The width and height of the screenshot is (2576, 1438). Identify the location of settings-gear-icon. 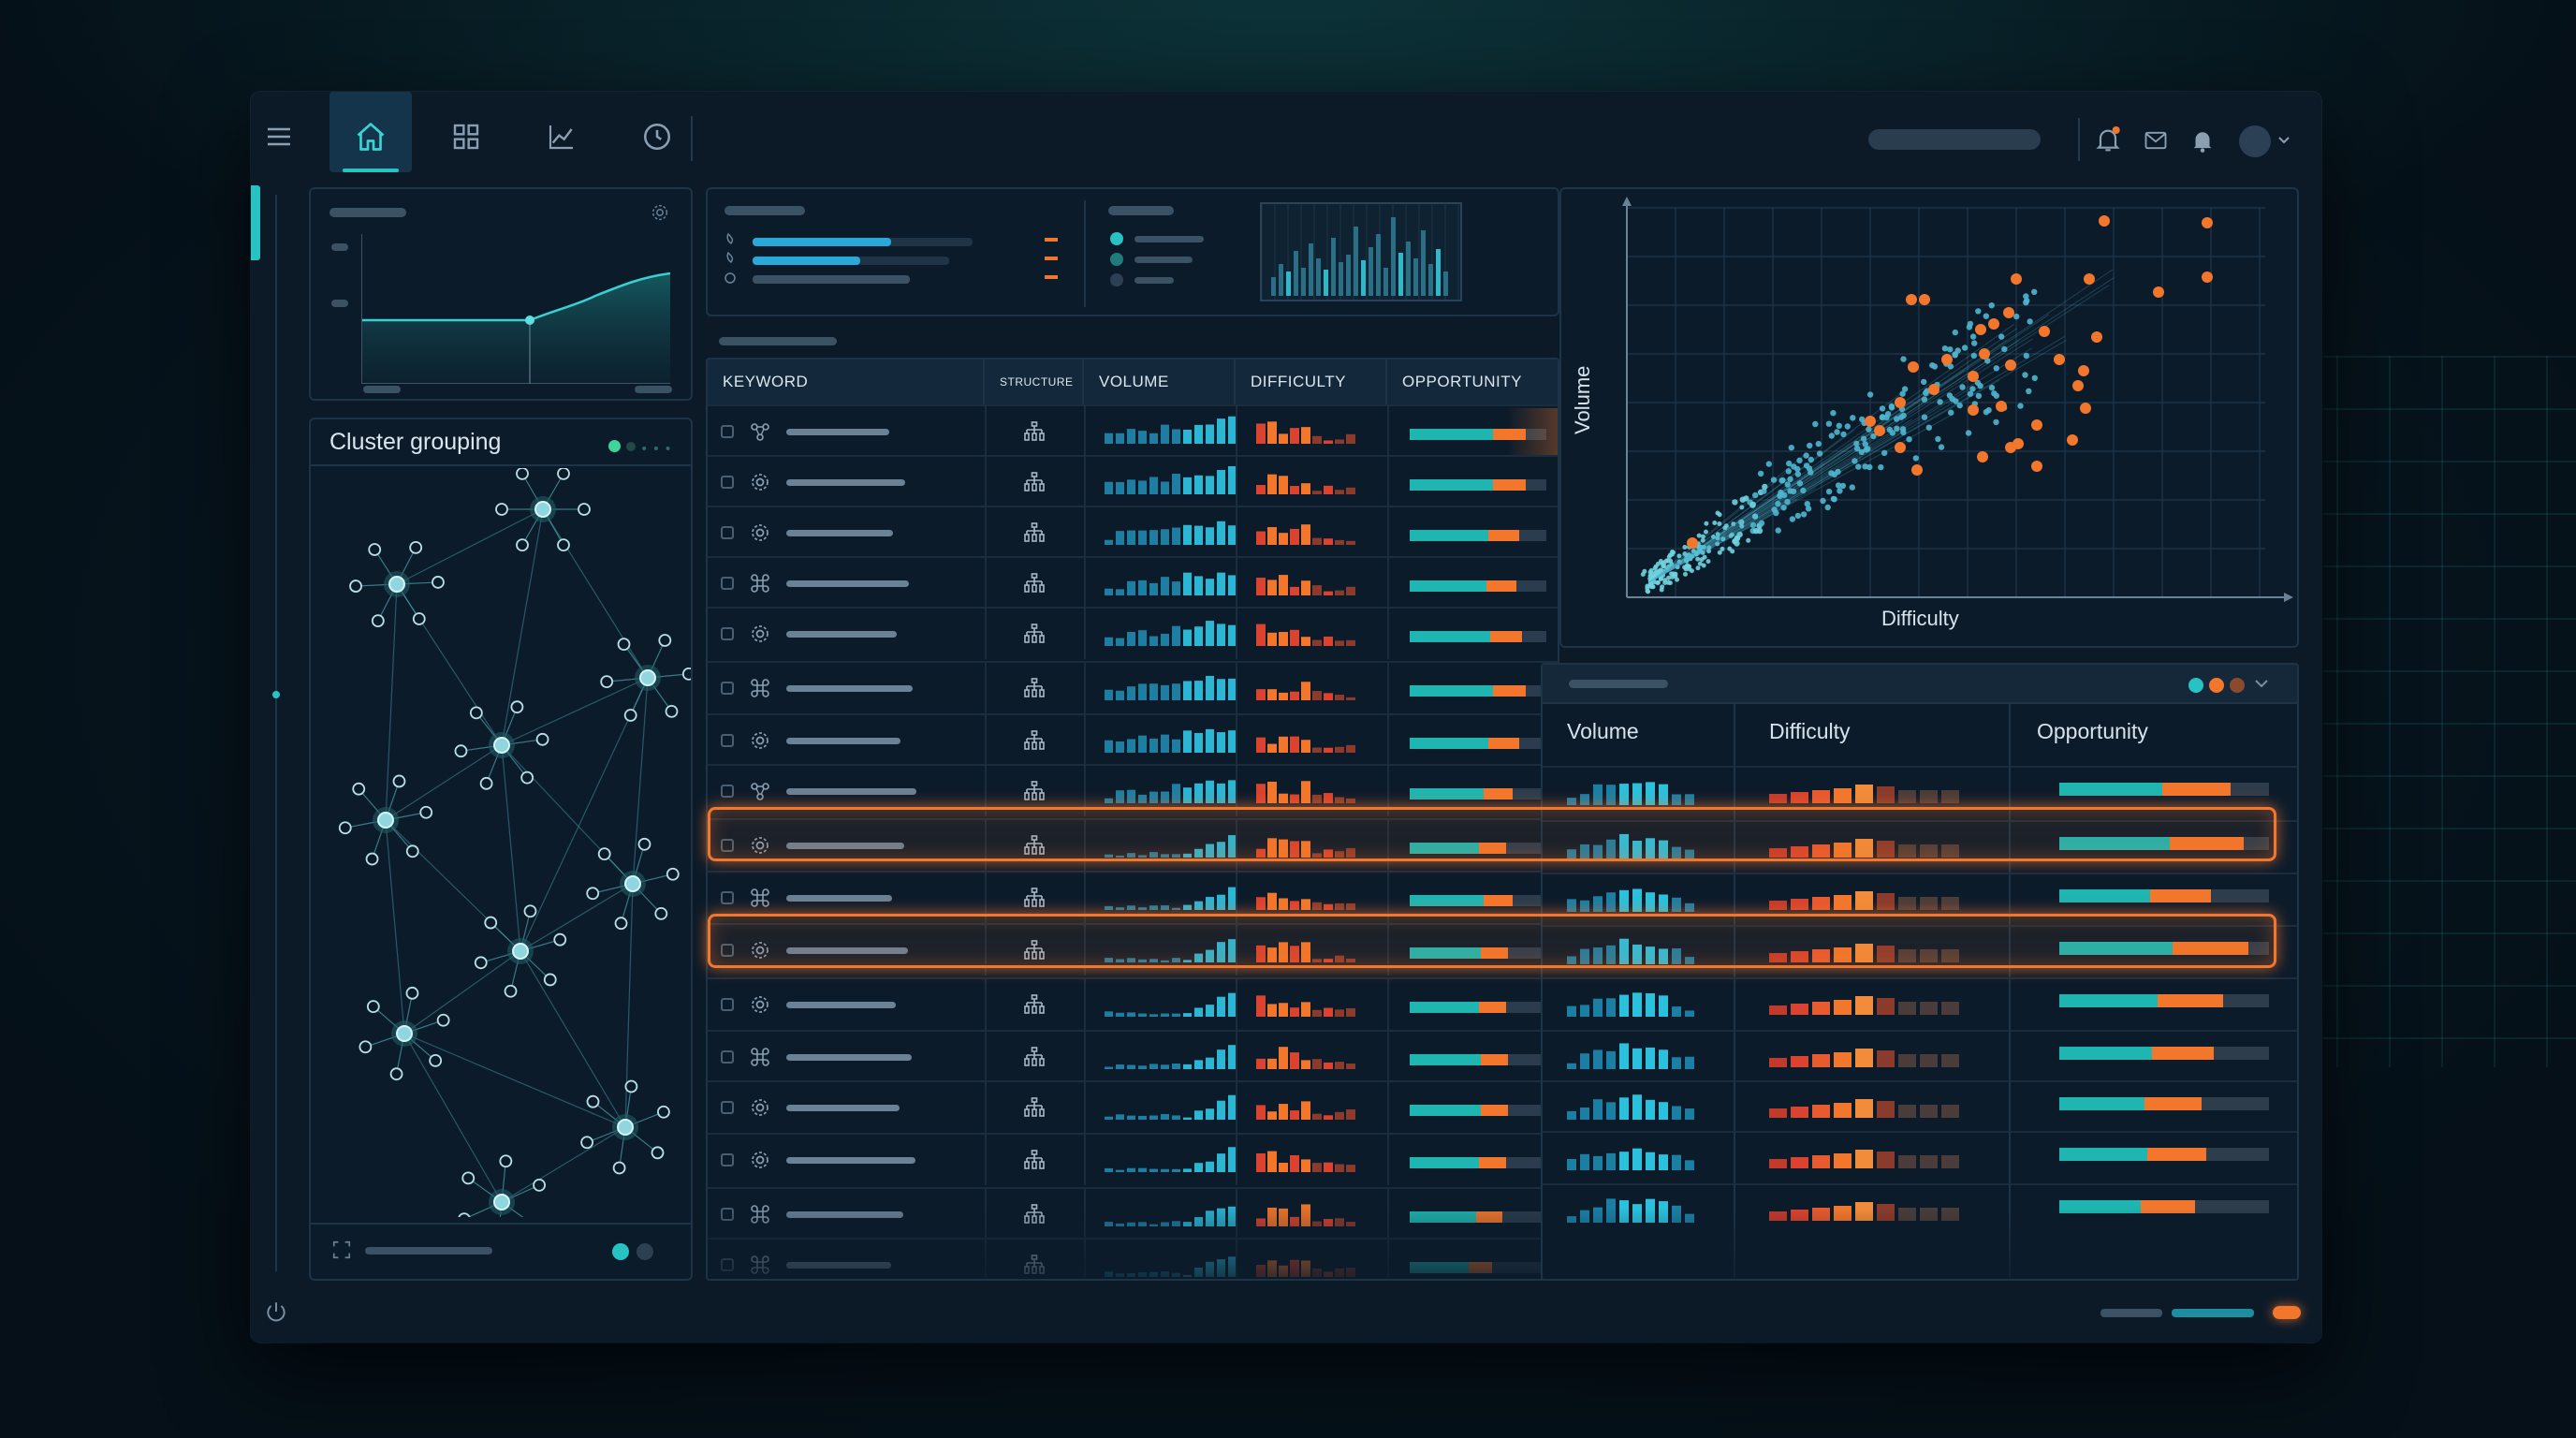
(660, 214).